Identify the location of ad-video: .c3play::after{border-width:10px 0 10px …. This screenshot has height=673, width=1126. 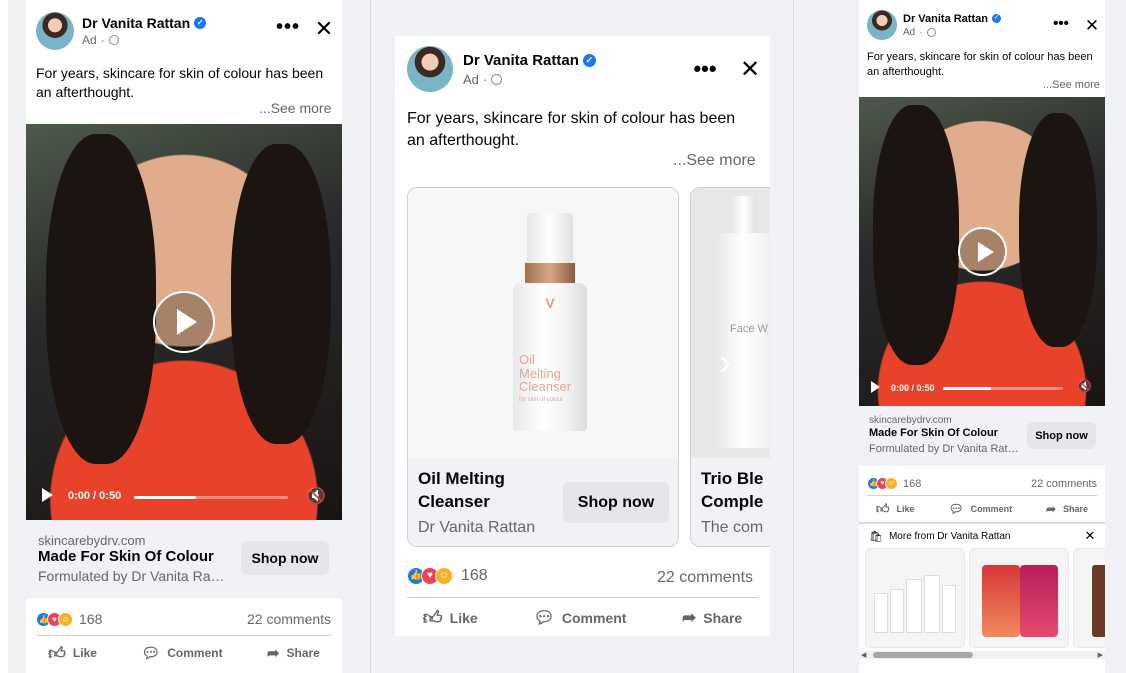
(982, 251).